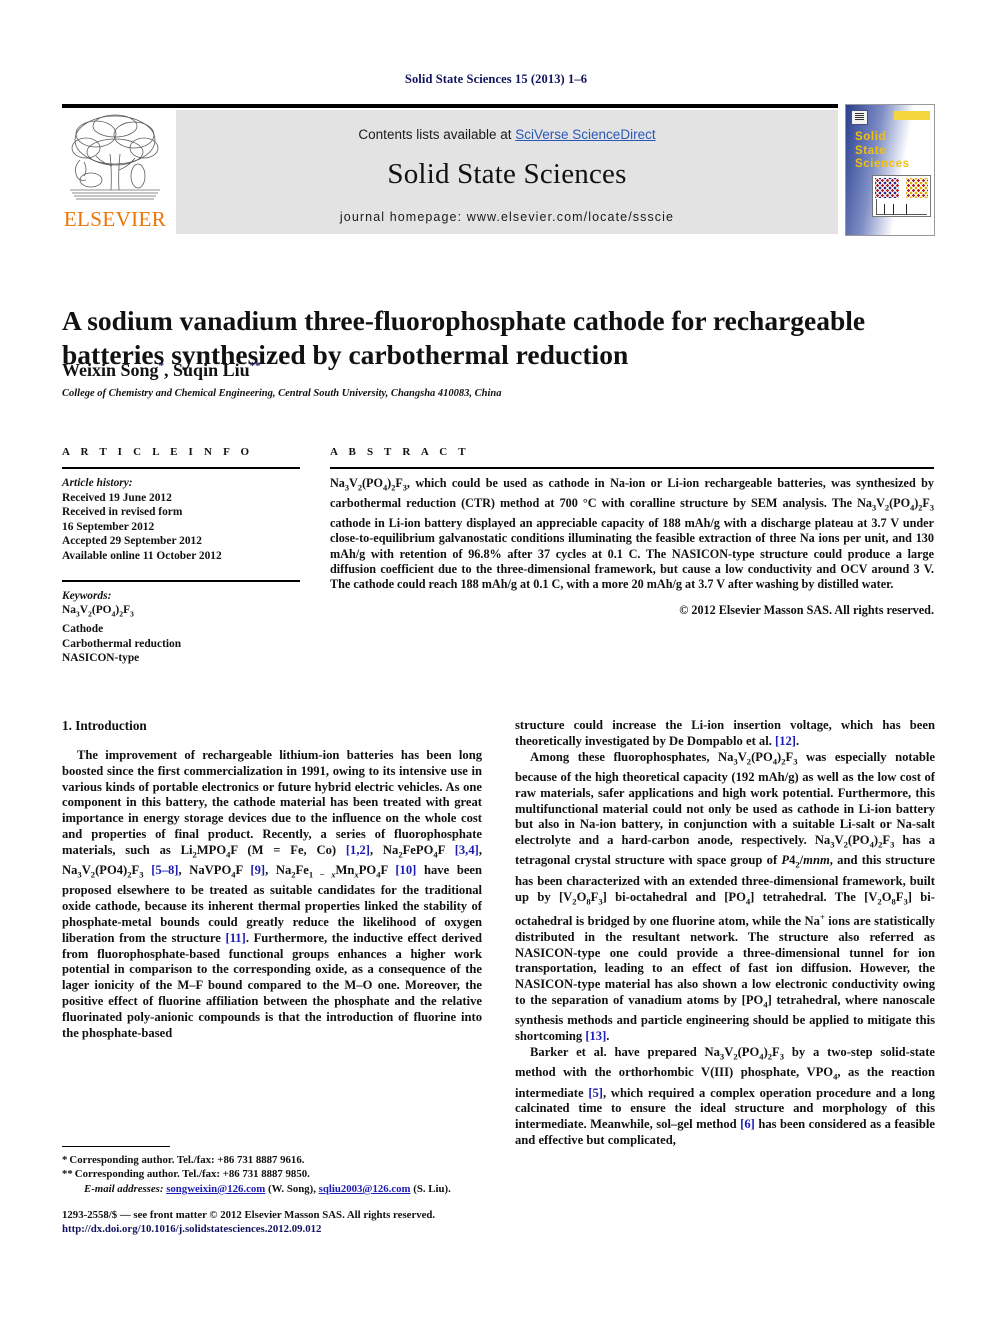 The height and width of the screenshot is (1323, 992). What do you see at coordinates (115, 219) in the screenshot?
I see `elsevier-wordmark: ELSEVIER` at bounding box center [115, 219].